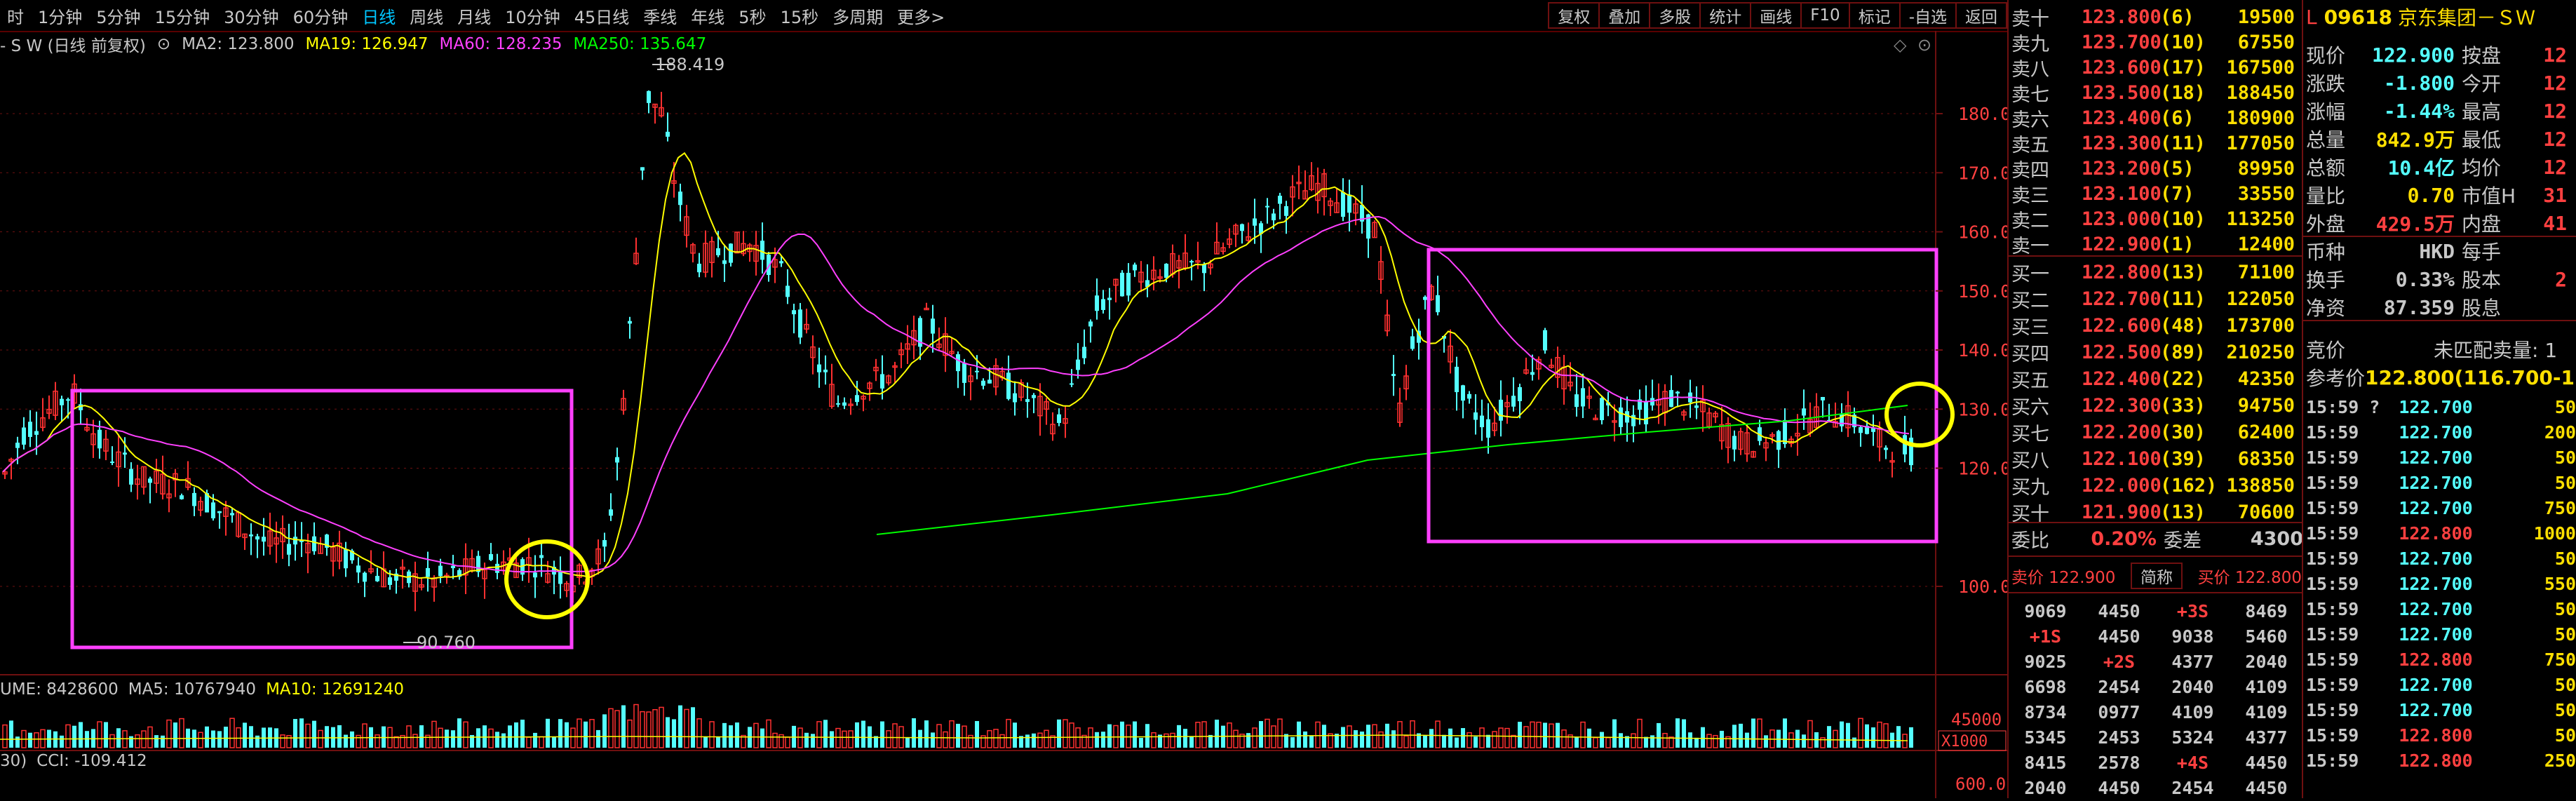 Image resolution: width=2576 pixels, height=801 pixels. I want to click on period-tab: 15分钟, so click(182, 16).